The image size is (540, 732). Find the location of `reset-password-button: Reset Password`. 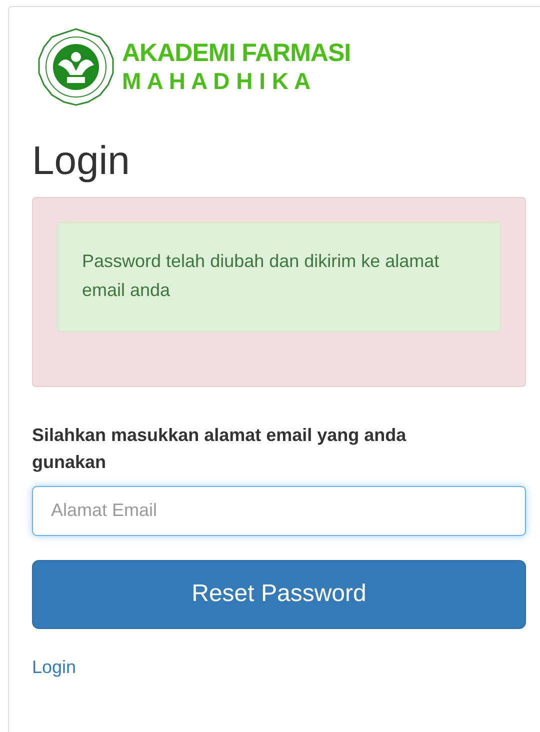

reset-password-button: Reset Password is located at coordinates (279, 594).